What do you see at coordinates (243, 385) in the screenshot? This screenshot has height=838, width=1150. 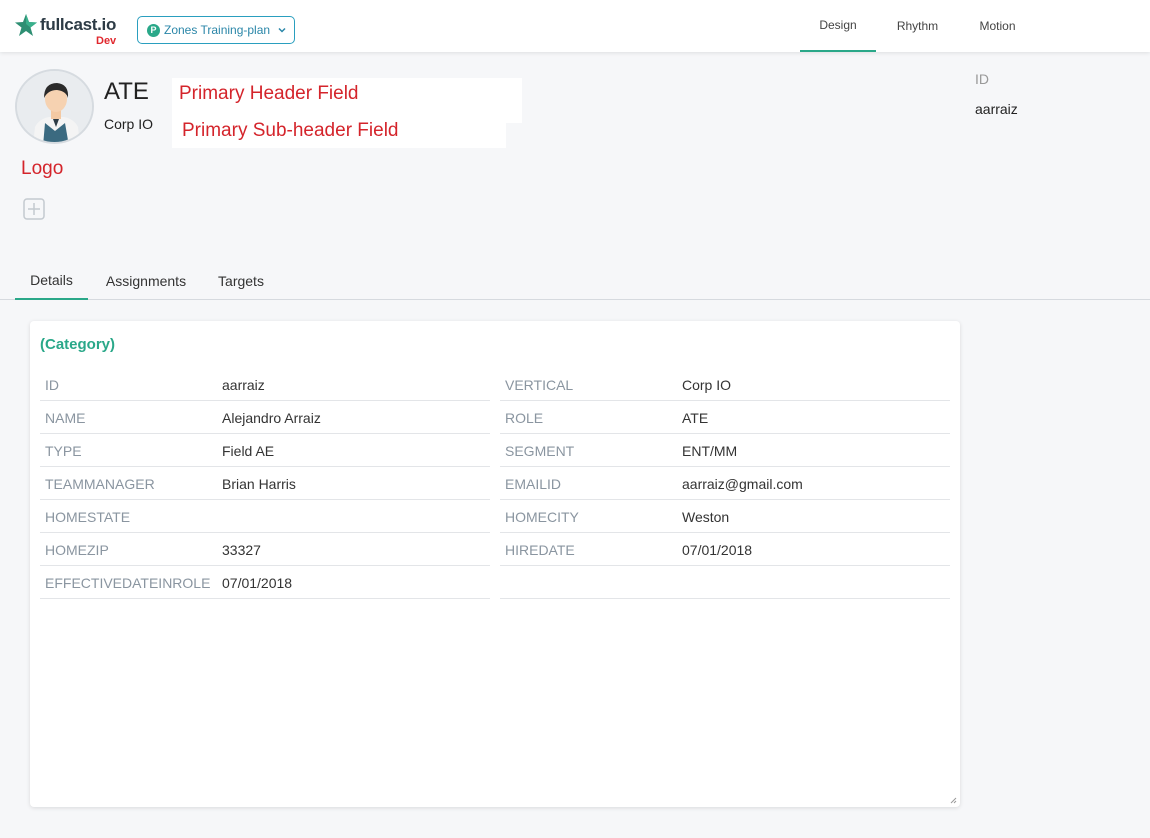 I see `field-value: aarraiz` at bounding box center [243, 385].